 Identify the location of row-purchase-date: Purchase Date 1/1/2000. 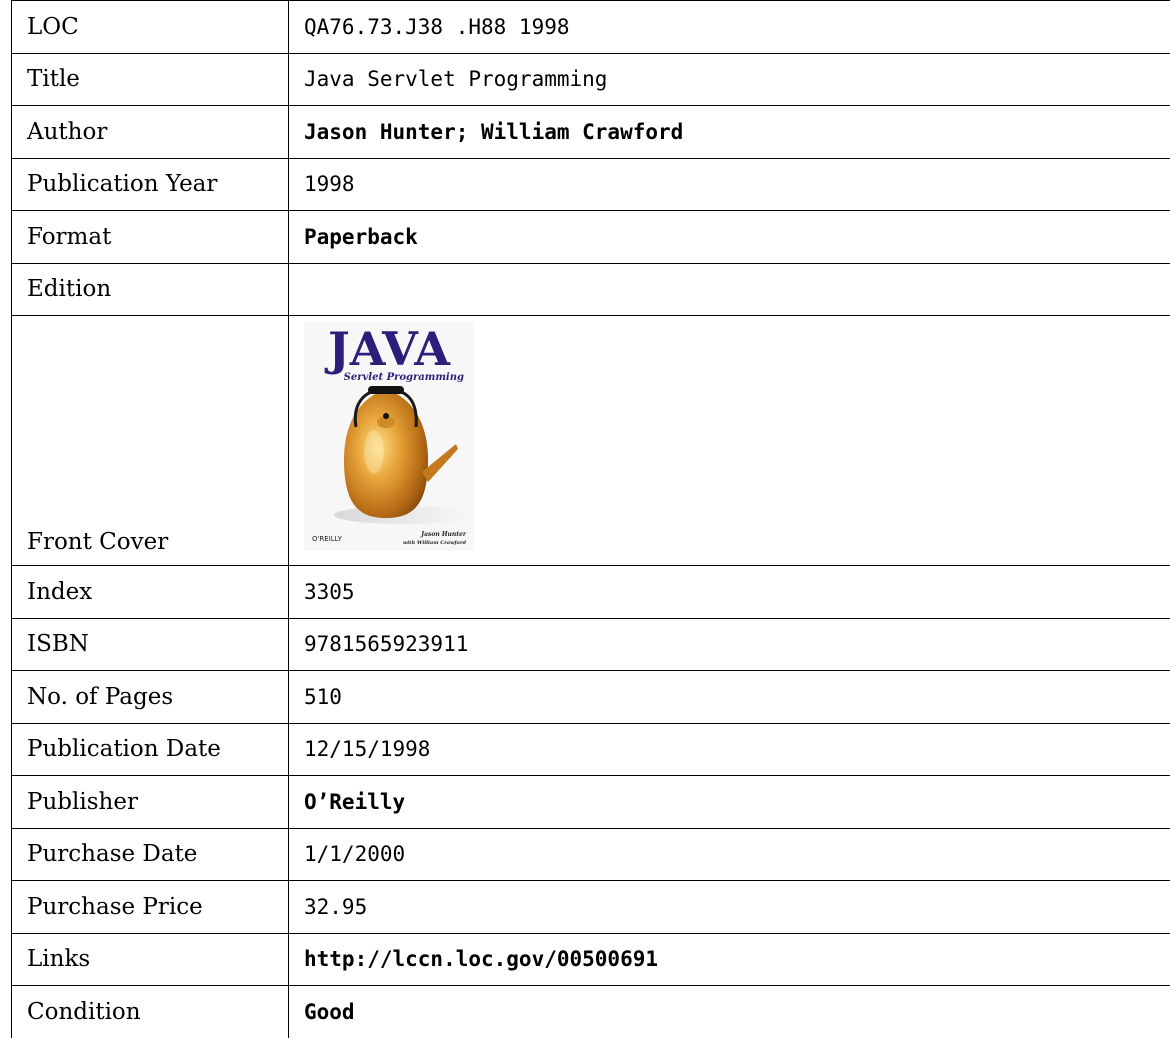
(590, 854).